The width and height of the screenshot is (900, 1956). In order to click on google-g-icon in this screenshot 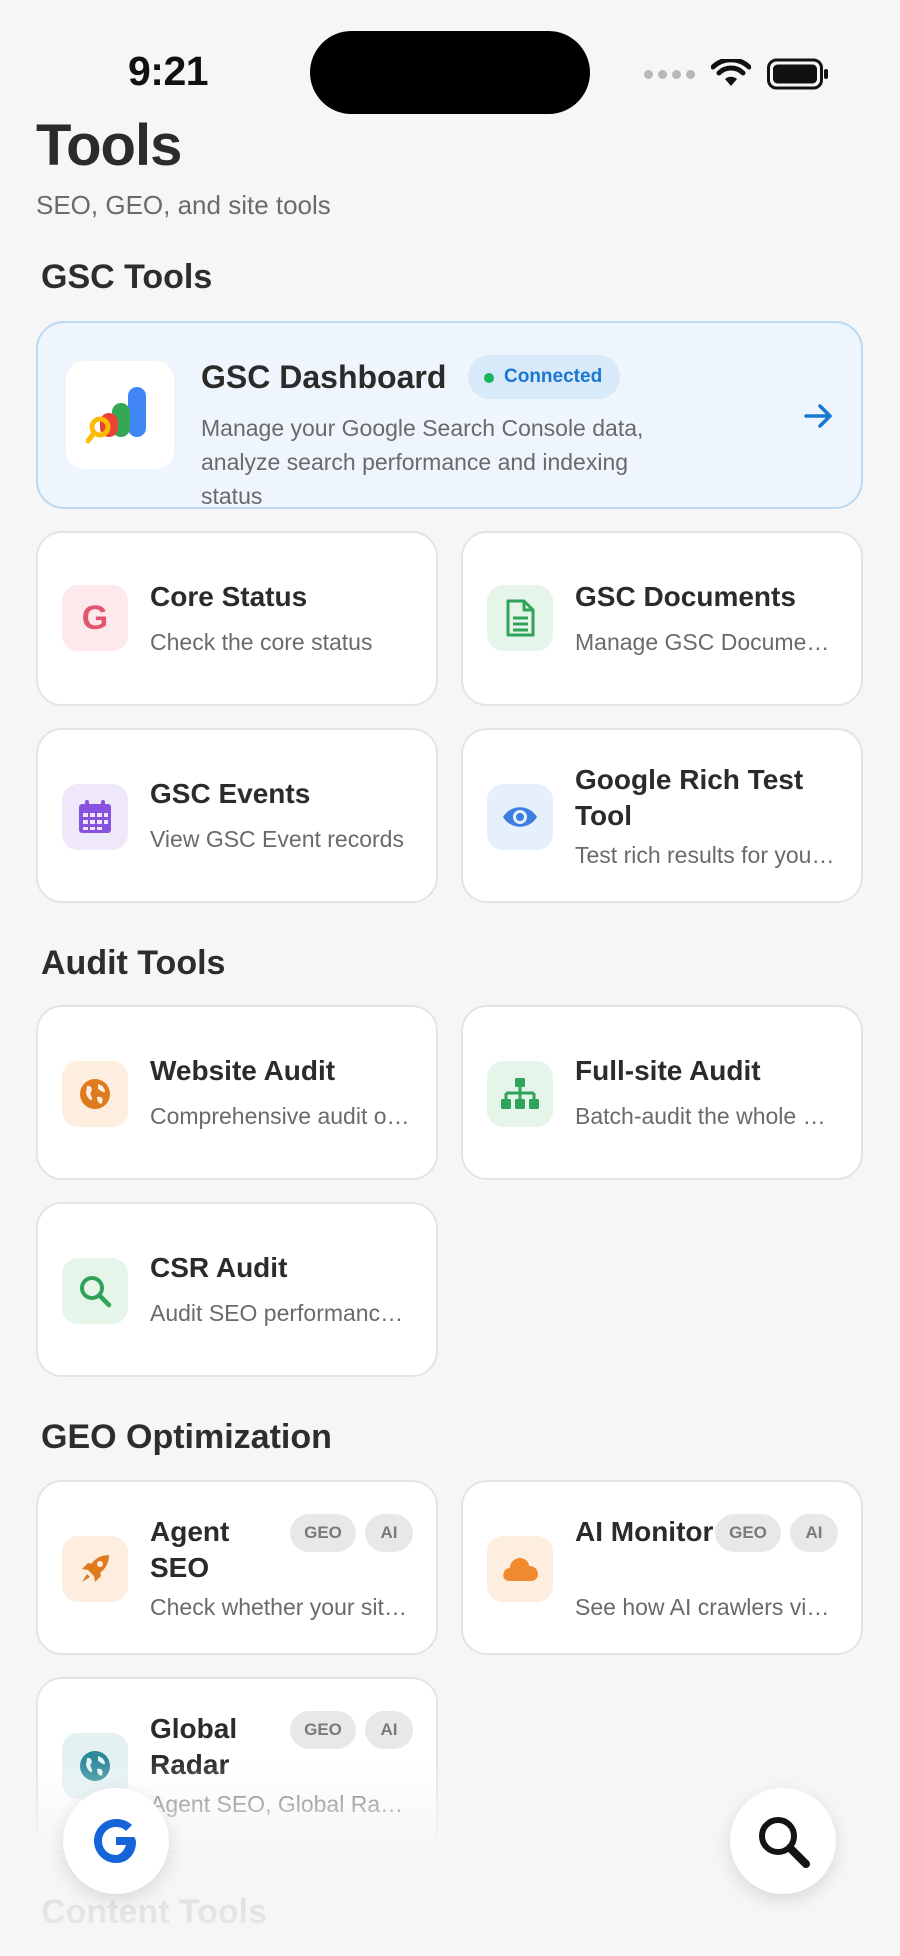, I will do `click(115, 1841)`.